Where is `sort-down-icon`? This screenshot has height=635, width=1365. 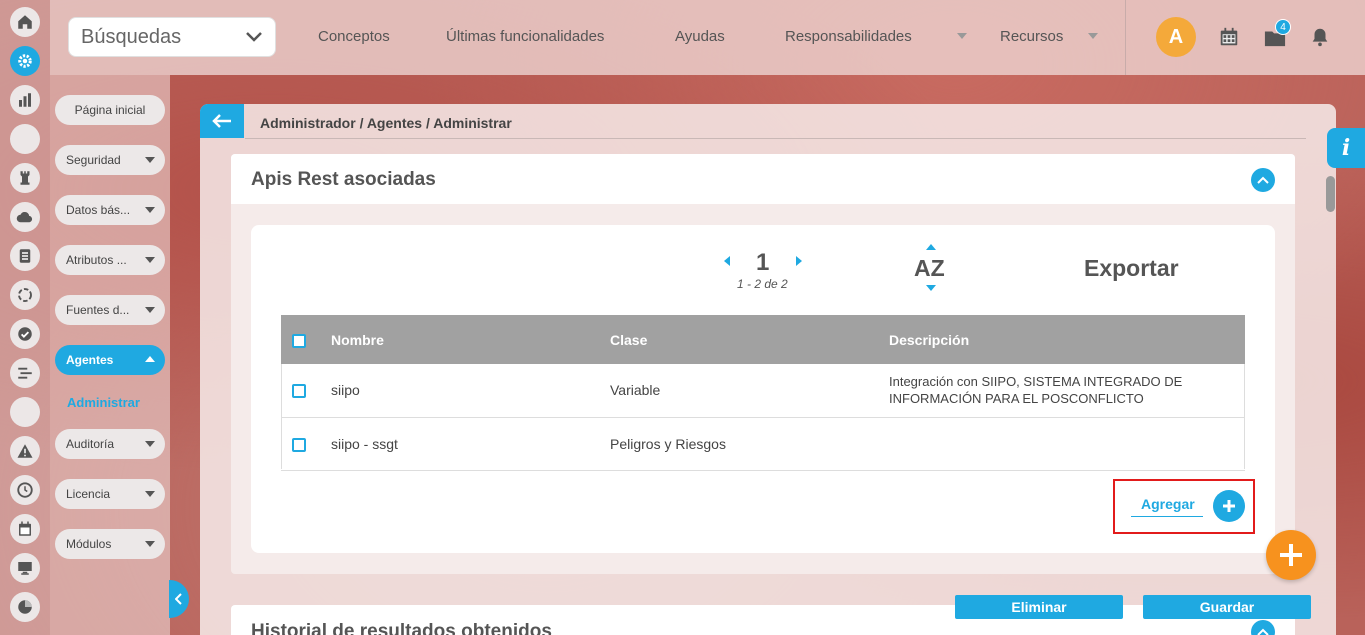 sort-down-icon is located at coordinates (931, 288).